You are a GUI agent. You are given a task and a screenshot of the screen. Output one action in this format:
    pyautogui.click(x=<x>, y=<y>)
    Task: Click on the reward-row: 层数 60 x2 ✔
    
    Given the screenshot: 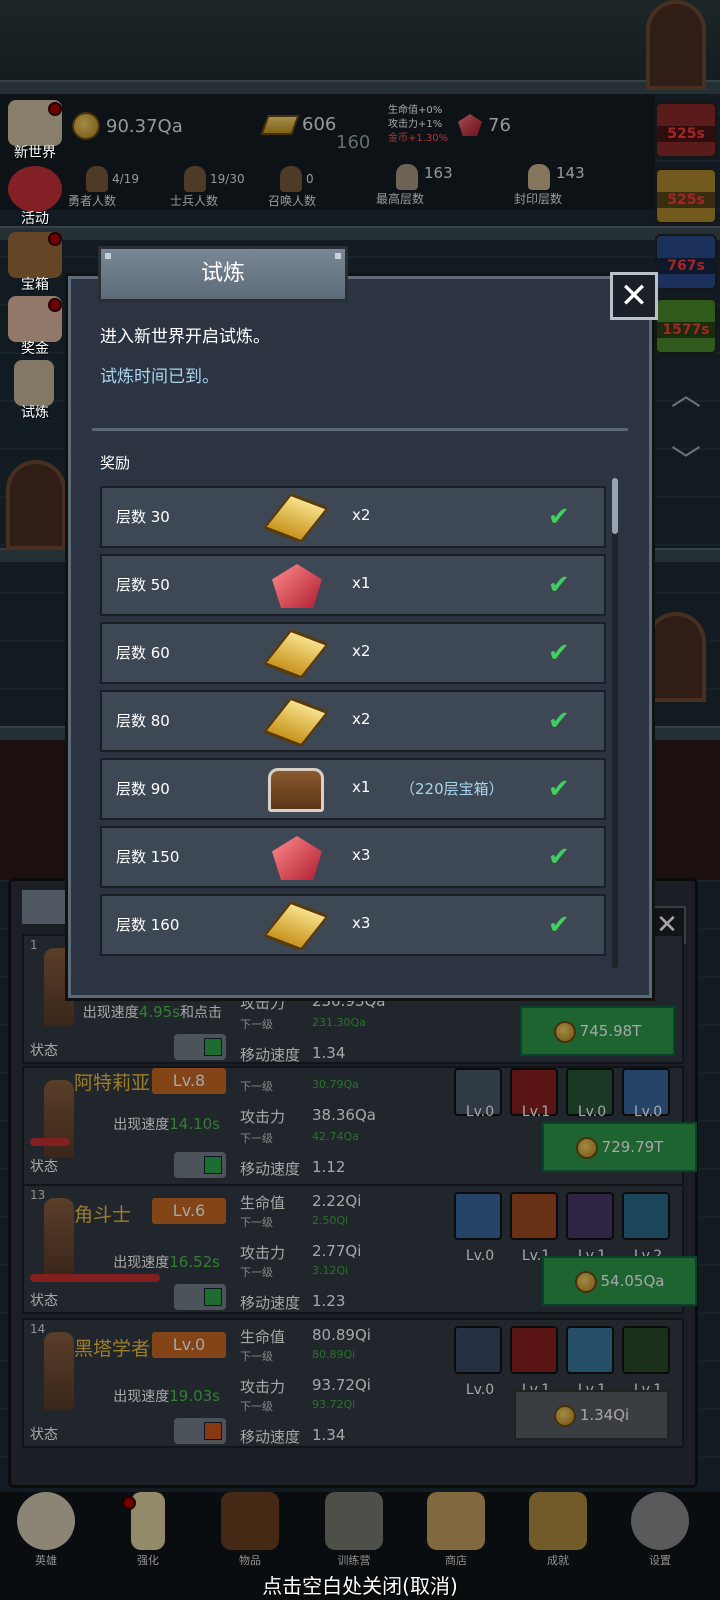 What is the action you would take?
    pyautogui.click(x=353, y=653)
    